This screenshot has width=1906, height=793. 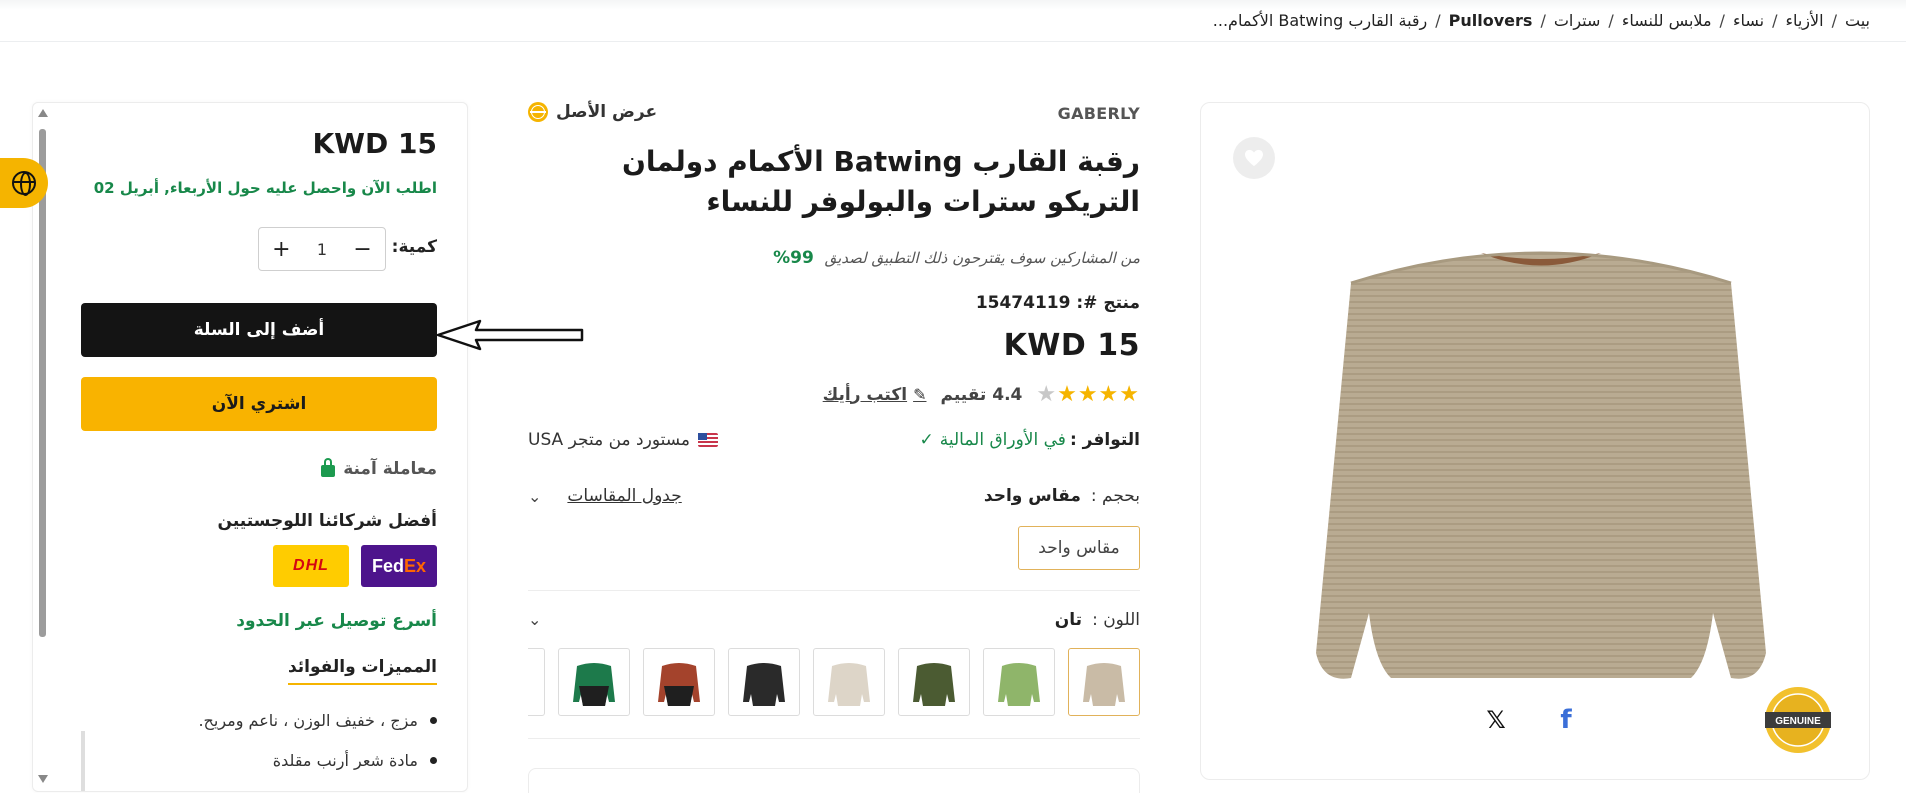 I want to click on color-swatch-rust-black, so click(x=679, y=682).